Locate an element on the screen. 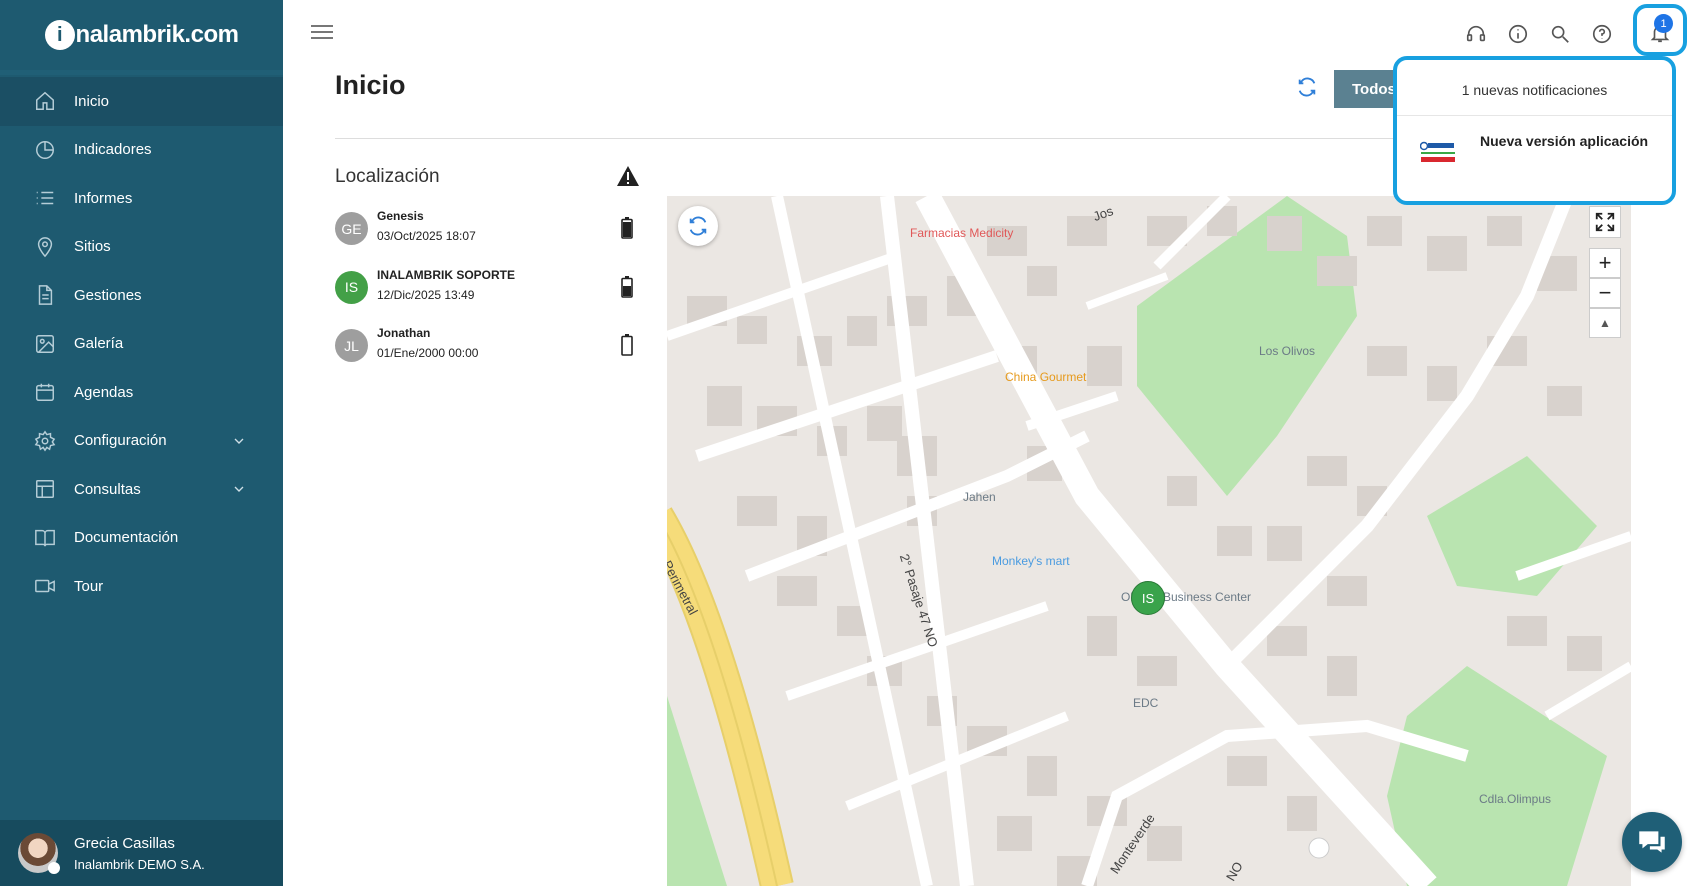 The height and width of the screenshot is (886, 1695). gear-icon is located at coordinates (45, 441).